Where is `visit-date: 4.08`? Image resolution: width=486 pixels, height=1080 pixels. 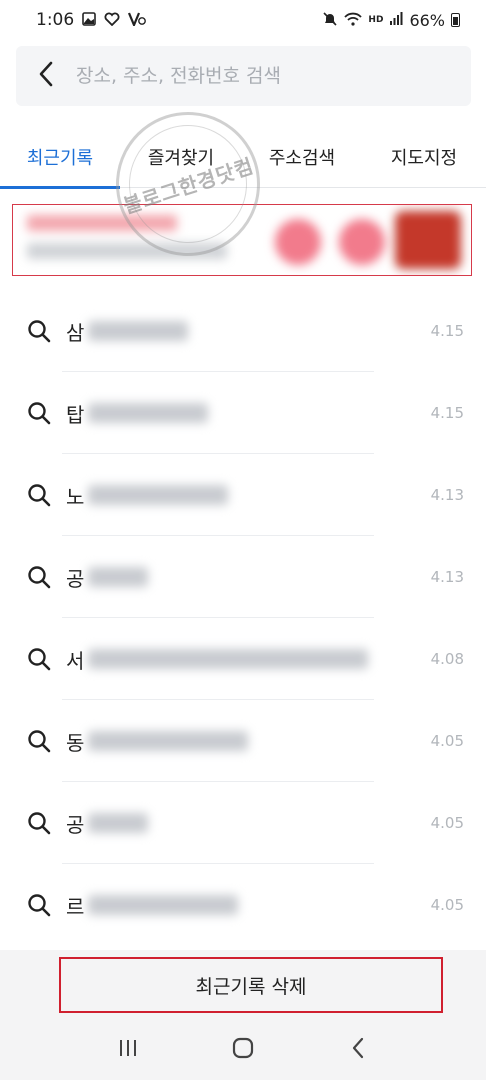 visit-date: 4.08 is located at coordinates (447, 659).